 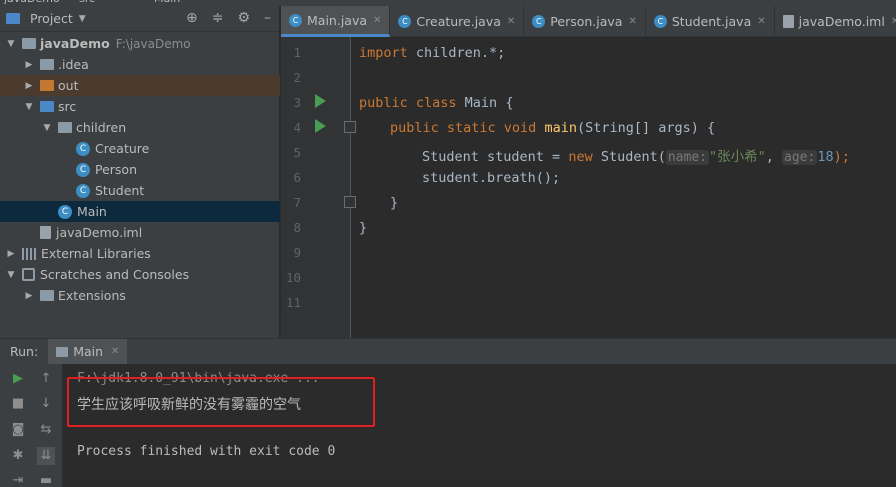 What do you see at coordinates (68, 85) in the screenshot?
I see `tree-item-label: out` at bounding box center [68, 85].